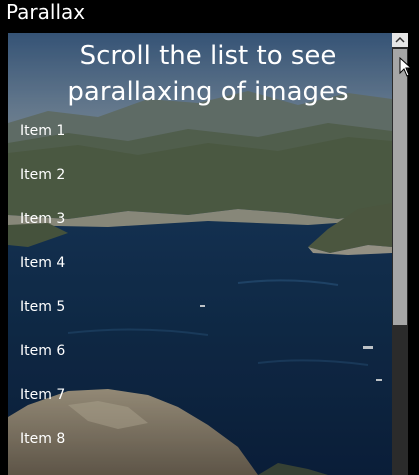 This screenshot has width=419, height=475. Describe the element at coordinates (200, 263) in the screenshot. I see `list-item-4: Item 4` at that location.